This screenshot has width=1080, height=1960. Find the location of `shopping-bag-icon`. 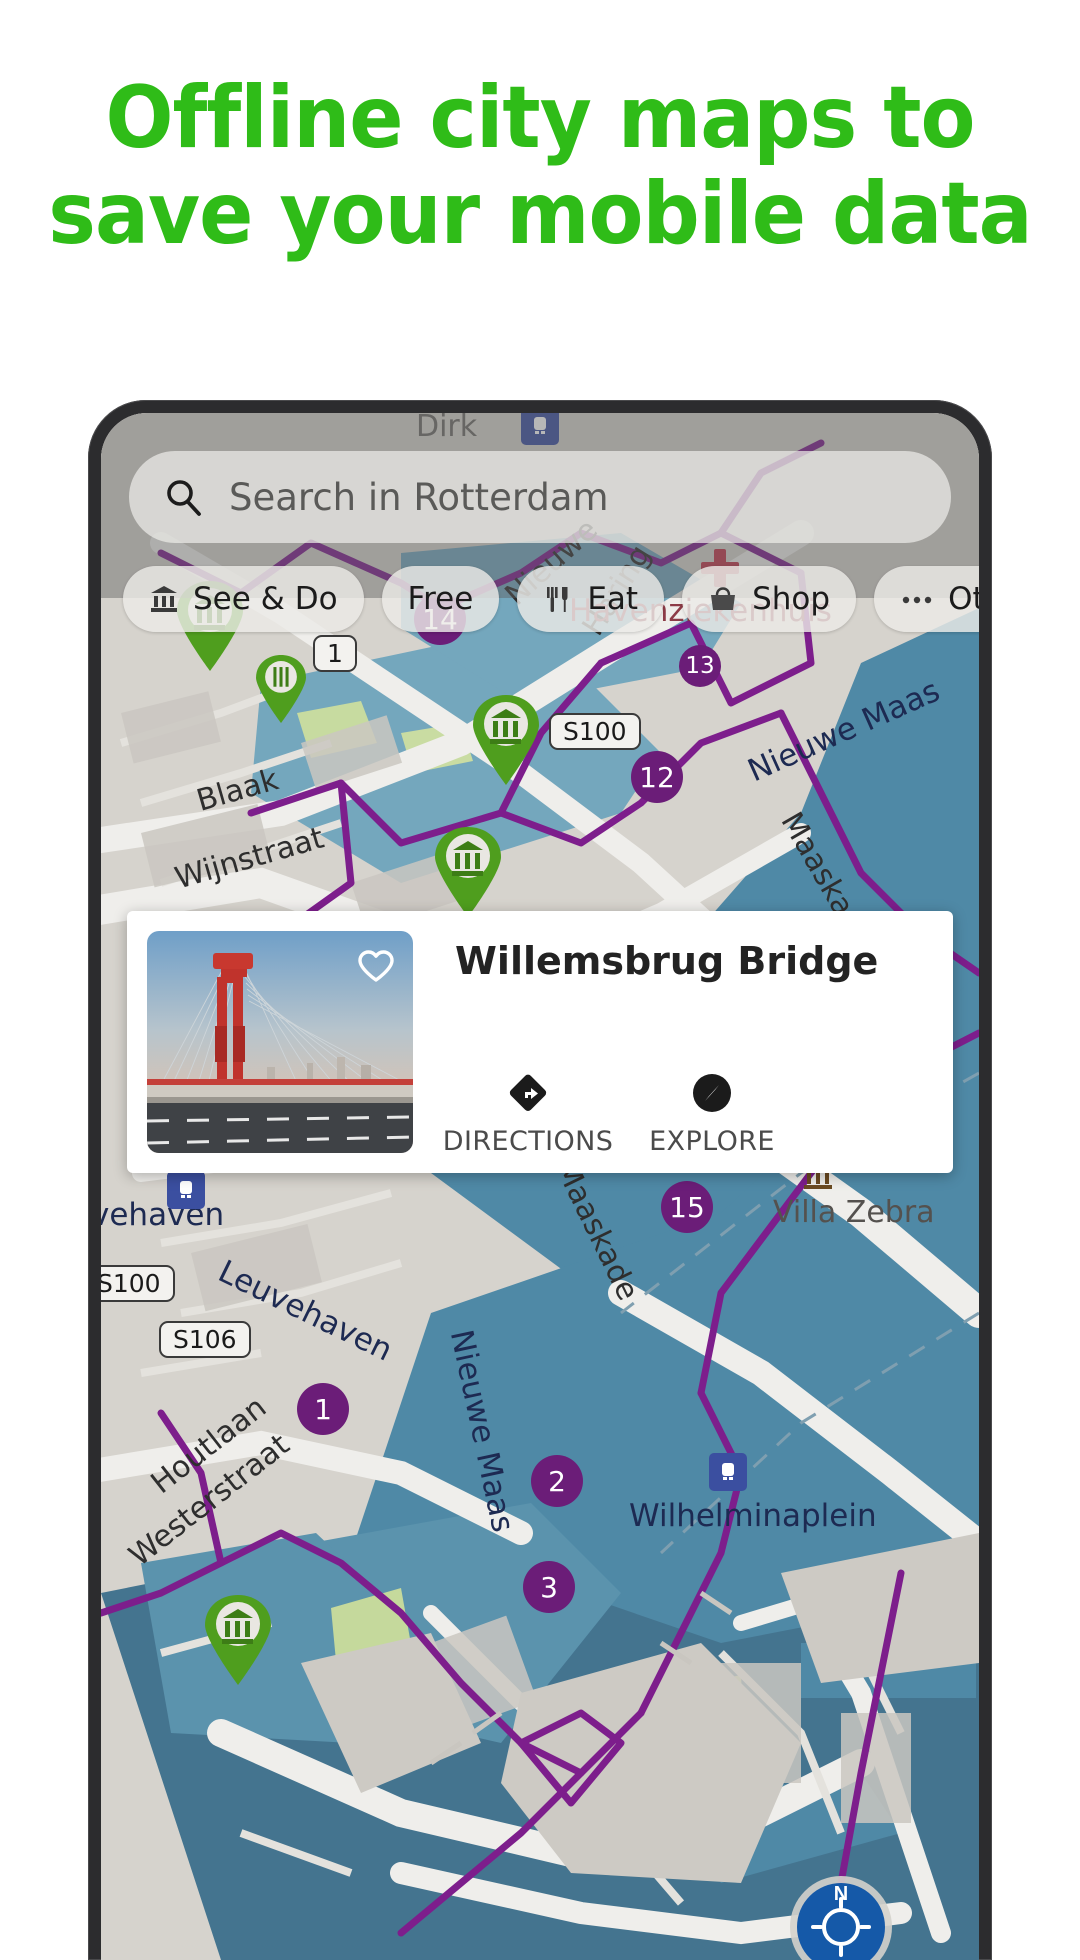

shopping-bag-icon is located at coordinates (723, 598).